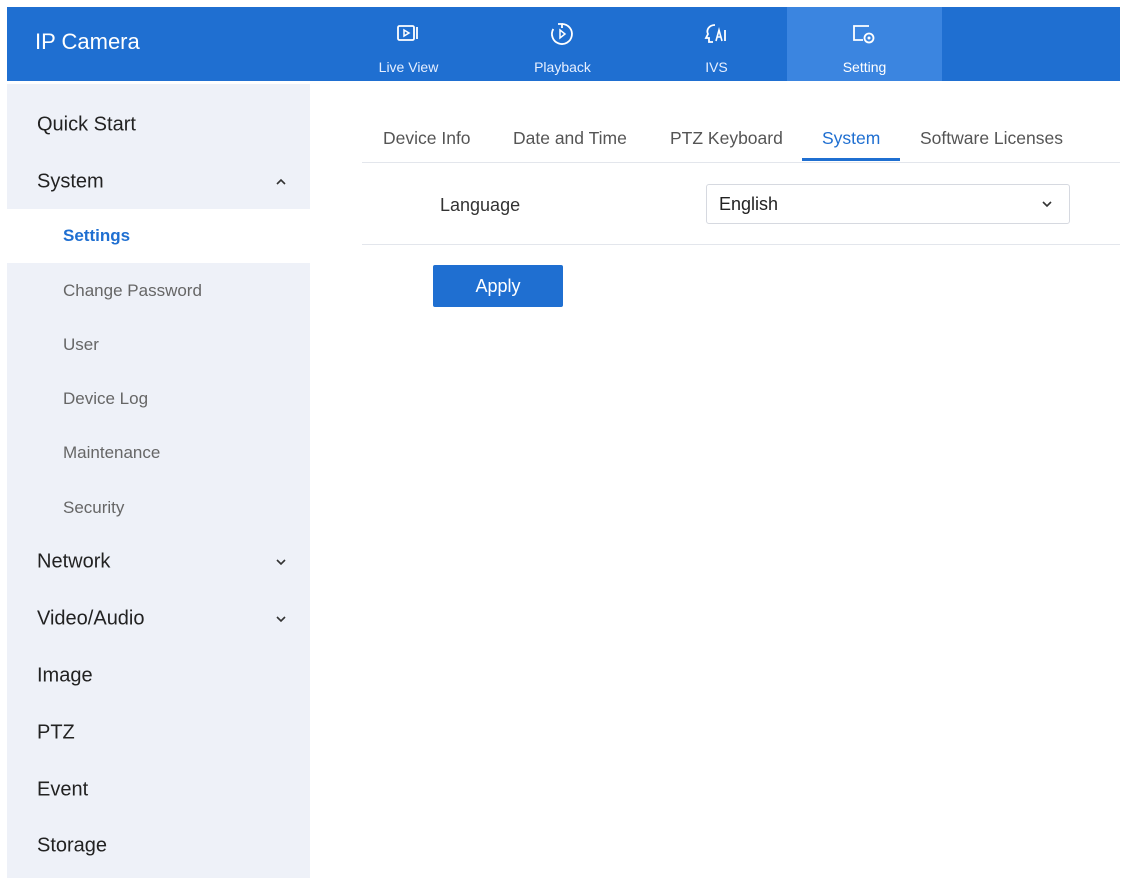 The width and height of the screenshot is (1126, 884). Describe the element at coordinates (56, 732) in the screenshot. I see `sidebar-item-label: PTZ` at that location.